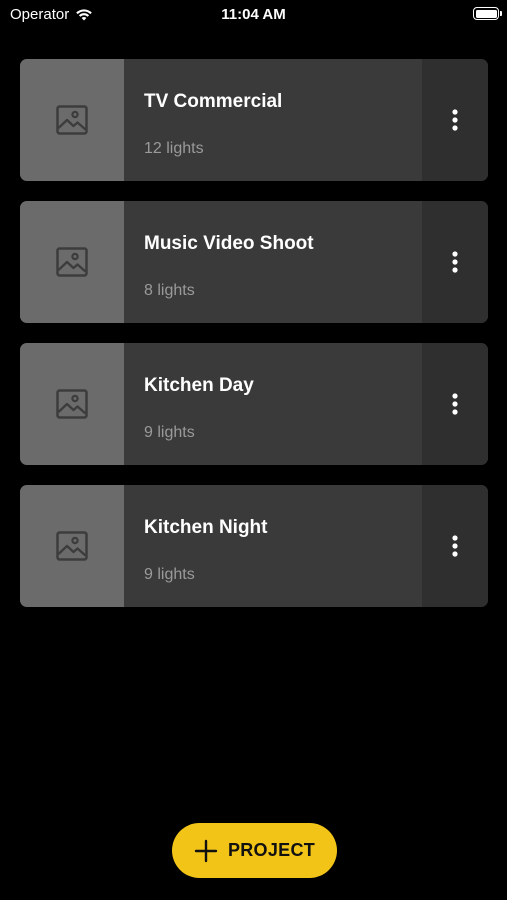 The width and height of the screenshot is (507, 900). Describe the element at coordinates (213, 101) in the screenshot. I see `project-title: TV Commercial` at that location.